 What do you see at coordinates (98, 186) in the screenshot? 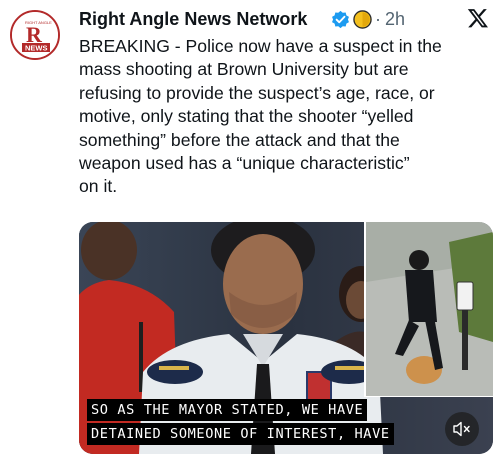
I see `post-text-line: on it.` at bounding box center [98, 186].